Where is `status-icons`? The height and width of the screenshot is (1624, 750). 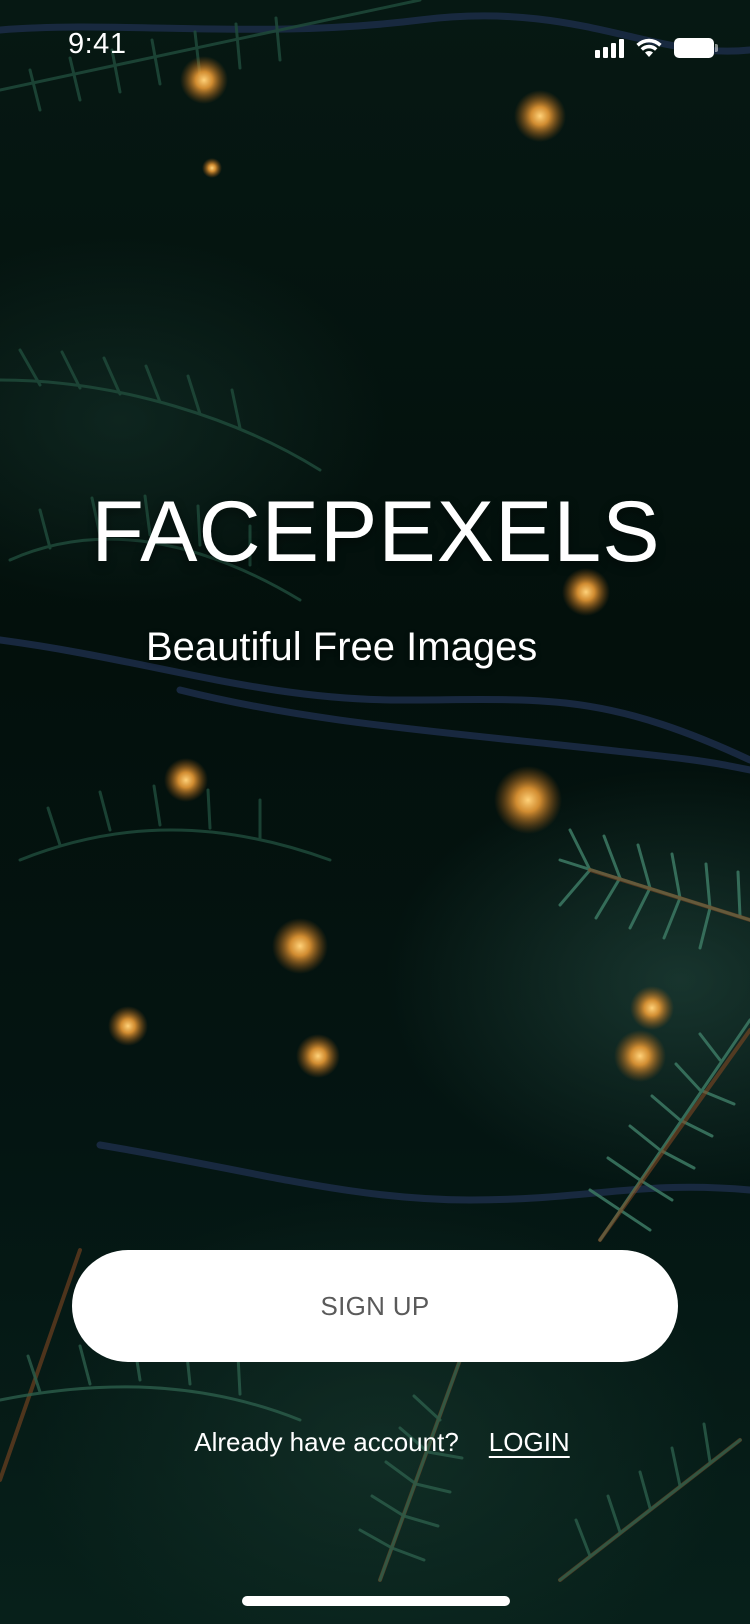 status-icons is located at coordinates (656, 46).